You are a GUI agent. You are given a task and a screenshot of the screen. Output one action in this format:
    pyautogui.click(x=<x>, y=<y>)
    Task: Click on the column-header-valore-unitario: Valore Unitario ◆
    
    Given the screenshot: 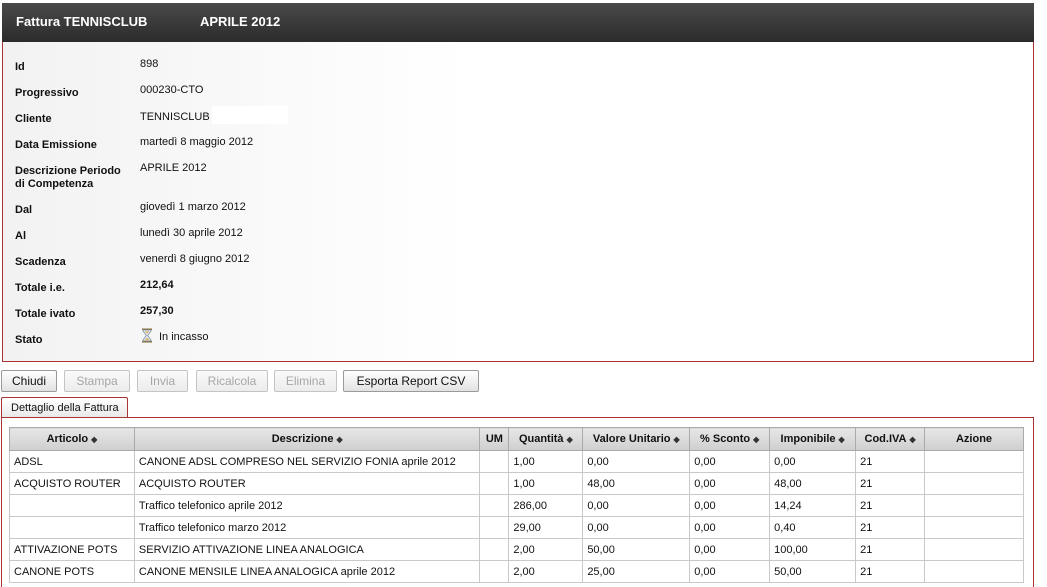 What is the action you would take?
    pyautogui.click(x=636, y=439)
    